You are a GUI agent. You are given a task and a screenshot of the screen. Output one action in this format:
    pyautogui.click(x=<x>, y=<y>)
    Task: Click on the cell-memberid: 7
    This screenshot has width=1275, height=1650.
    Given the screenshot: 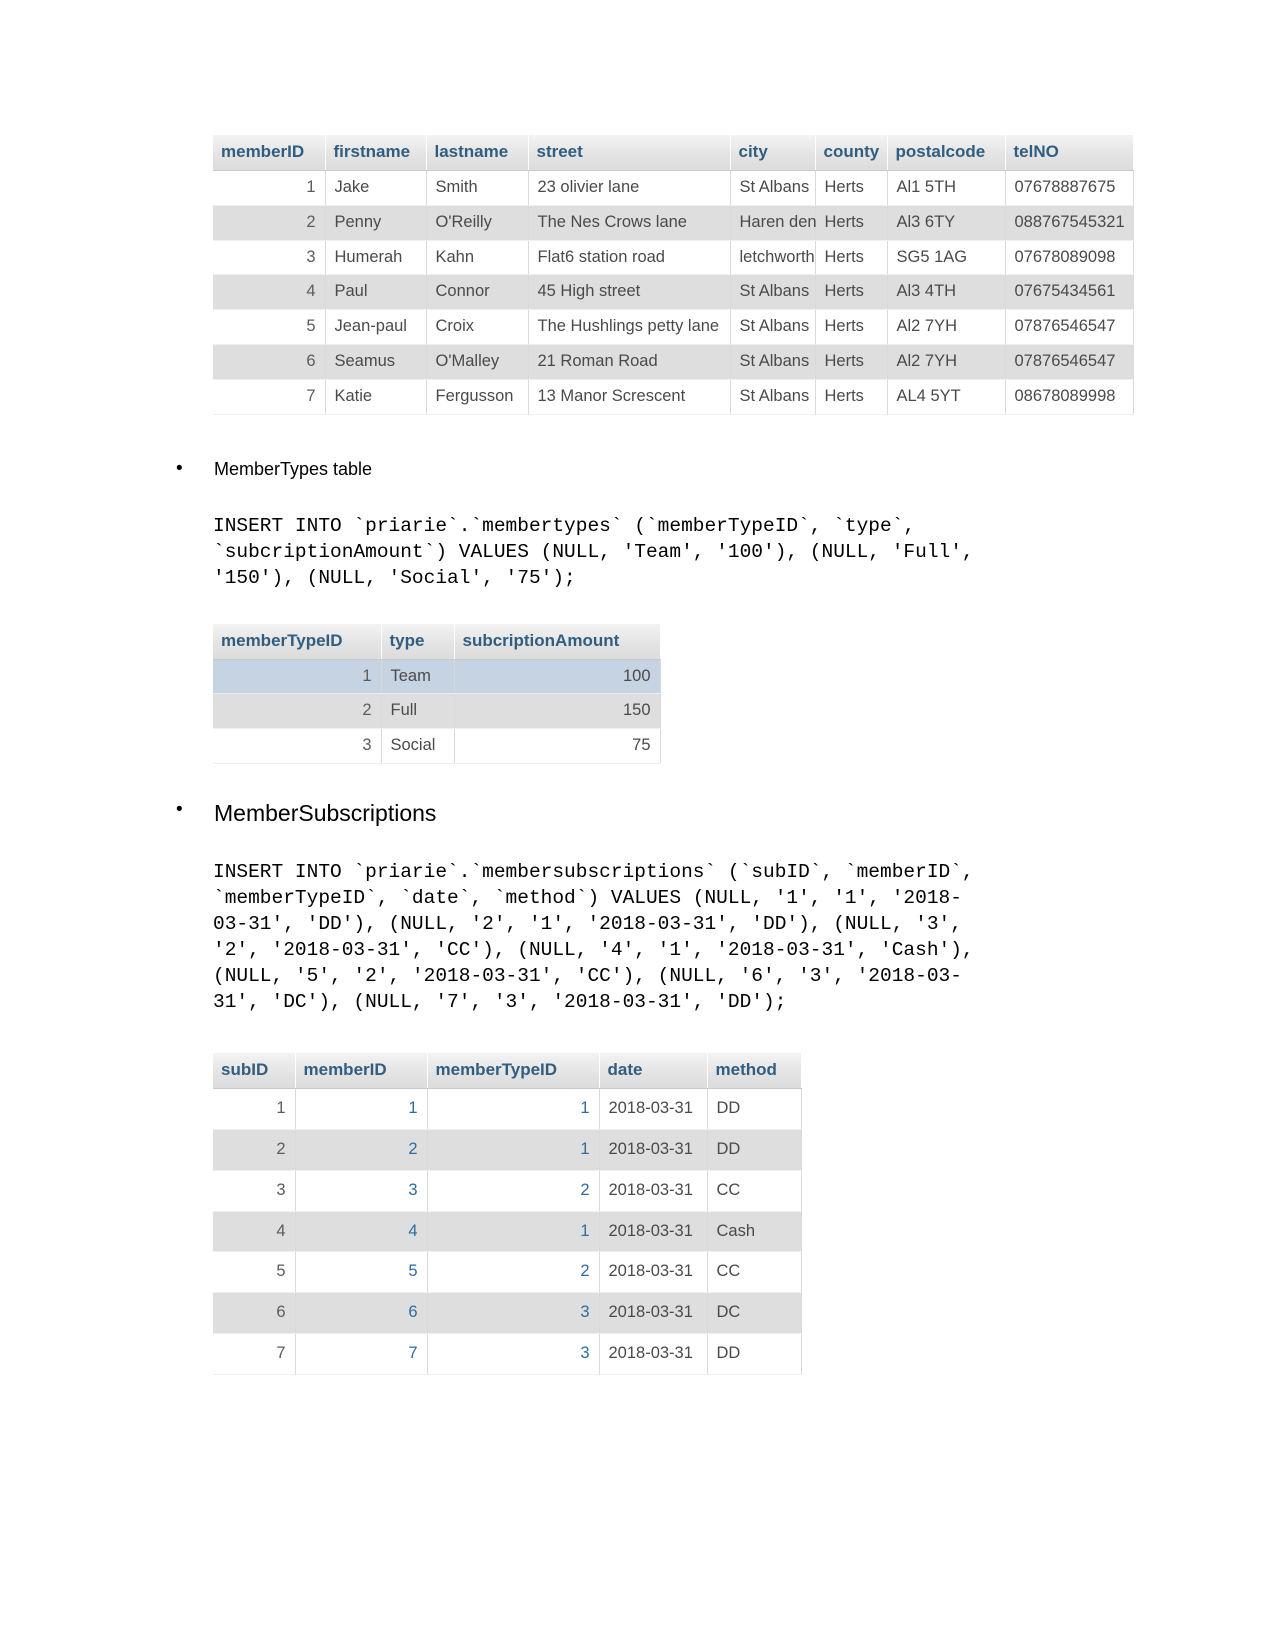 What is the action you would take?
    pyautogui.click(x=269, y=397)
    